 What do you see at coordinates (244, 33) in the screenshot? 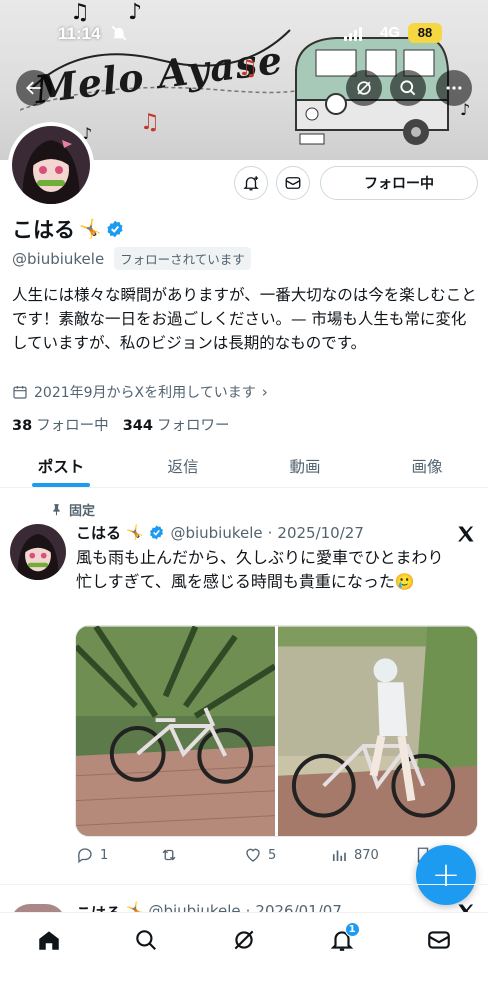
I see `status-bar: 11:14 4G 88` at bounding box center [244, 33].